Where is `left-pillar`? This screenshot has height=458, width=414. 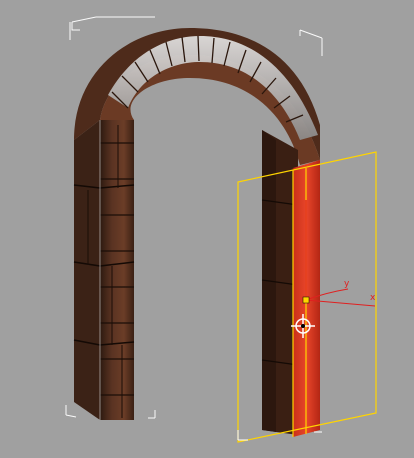
left-pillar is located at coordinates (104, 270).